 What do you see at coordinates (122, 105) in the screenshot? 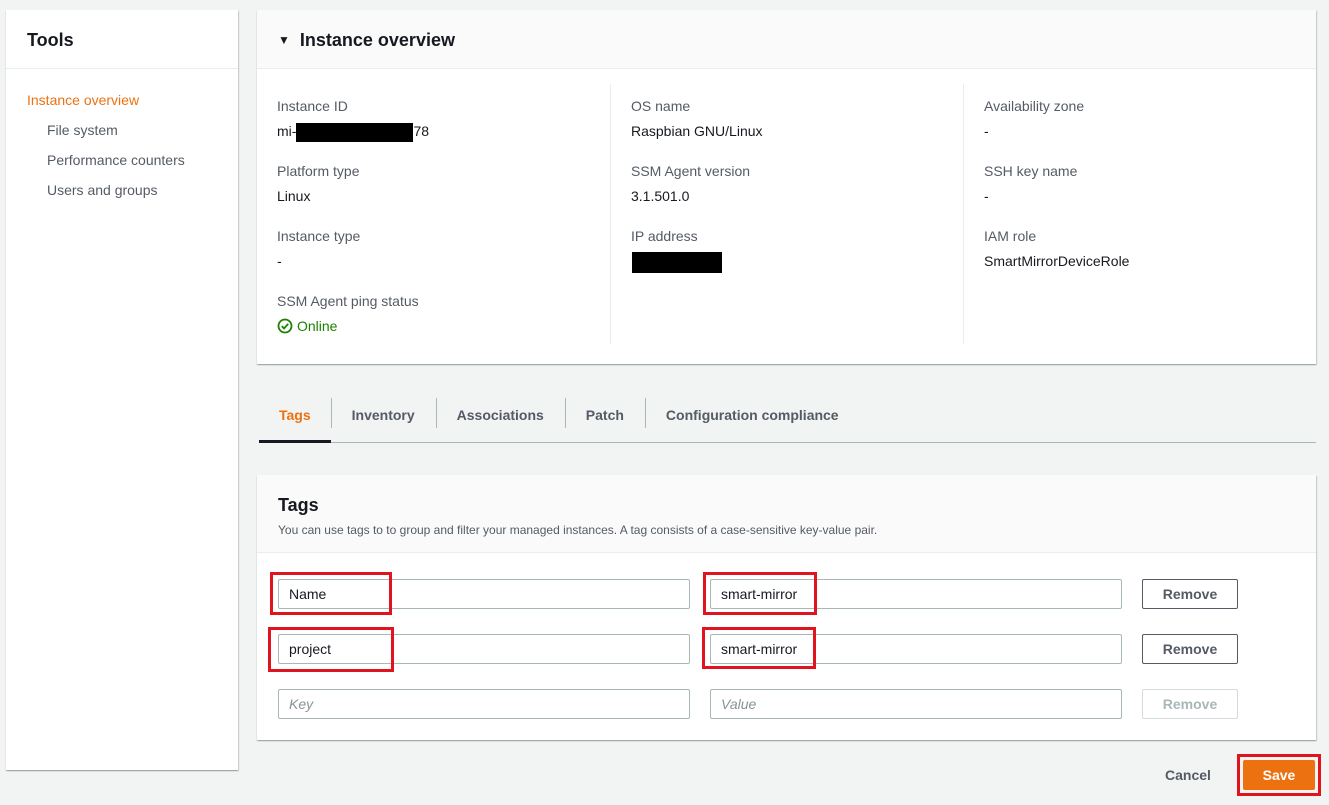
I see `sidebar-item-instance-overview: Instance overview` at bounding box center [122, 105].